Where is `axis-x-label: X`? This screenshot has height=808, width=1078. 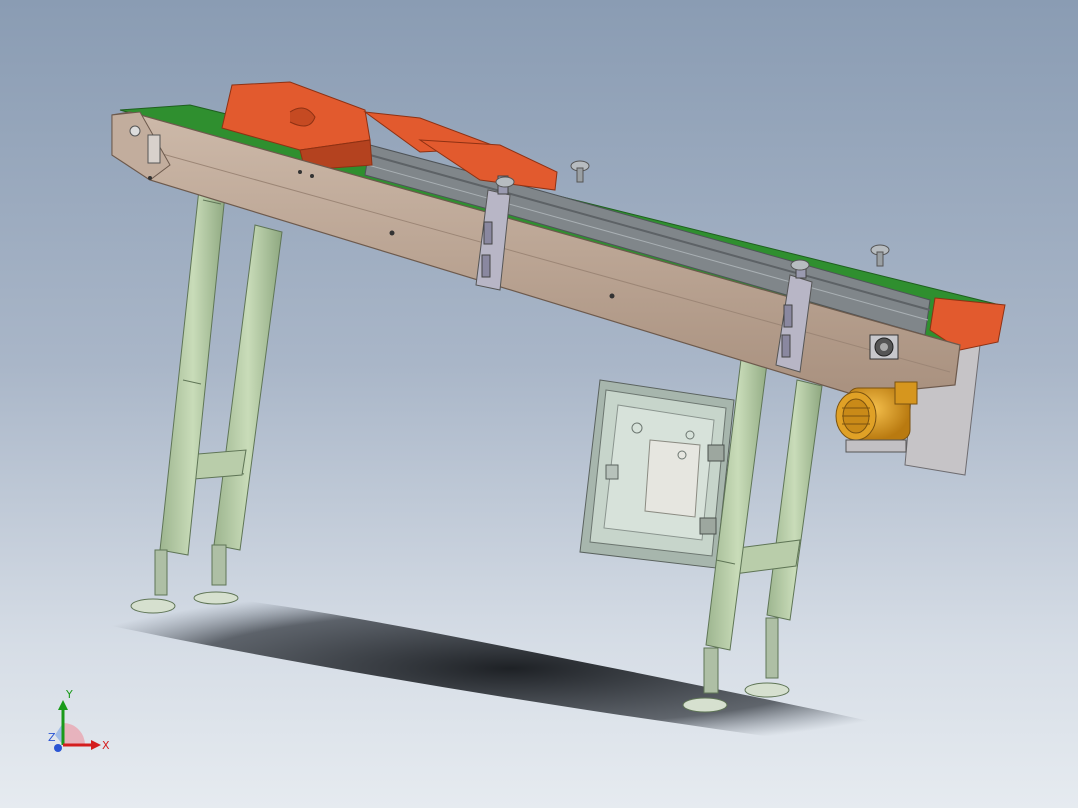 axis-x-label: X is located at coordinates (106, 745).